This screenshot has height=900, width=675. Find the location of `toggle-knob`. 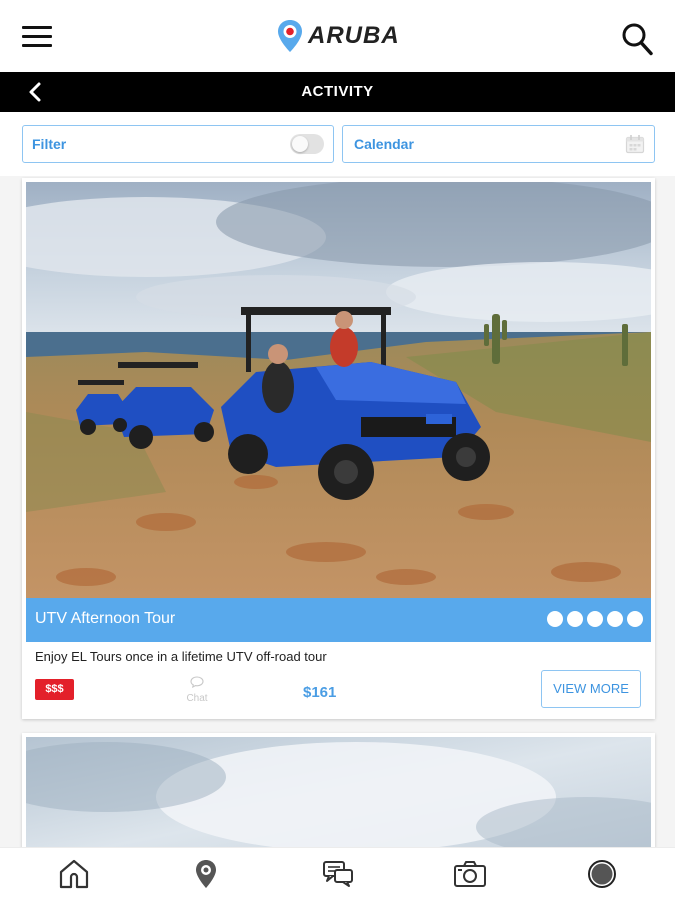

toggle-knob is located at coordinates (300, 144).